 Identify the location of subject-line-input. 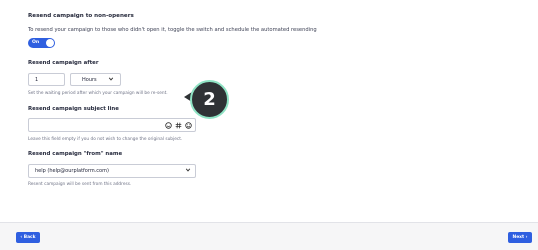
(112, 125).